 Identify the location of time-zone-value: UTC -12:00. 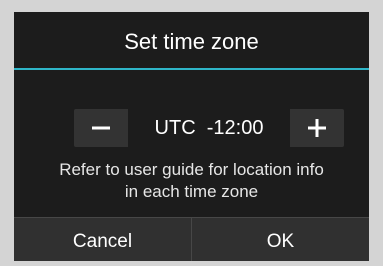
(209, 128).